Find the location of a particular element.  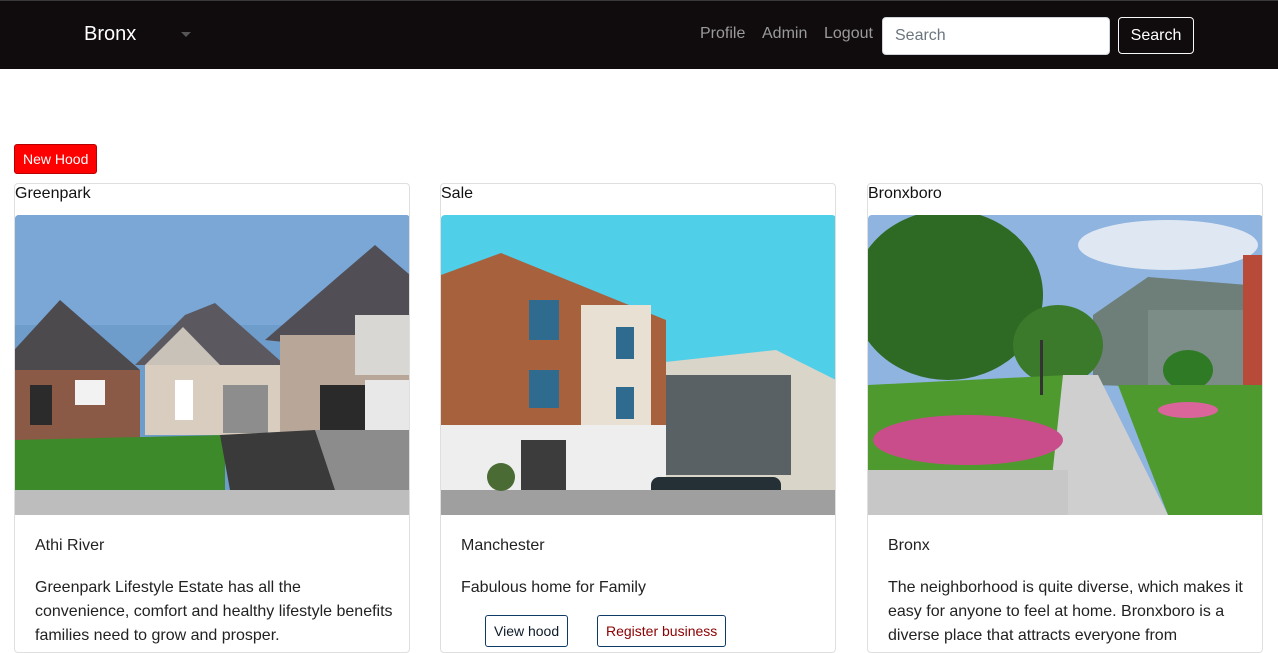

brand-logo: Bronx is located at coordinates (110, 34).